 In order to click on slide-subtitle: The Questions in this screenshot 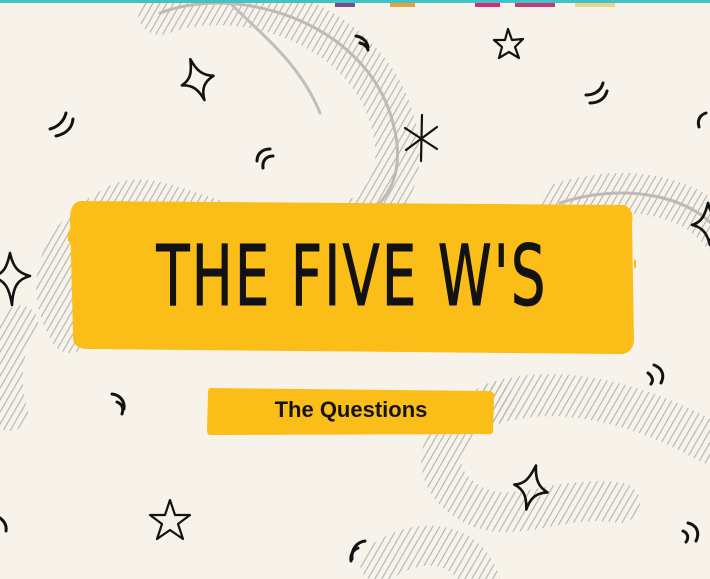, I will do `click(351, 409)`.